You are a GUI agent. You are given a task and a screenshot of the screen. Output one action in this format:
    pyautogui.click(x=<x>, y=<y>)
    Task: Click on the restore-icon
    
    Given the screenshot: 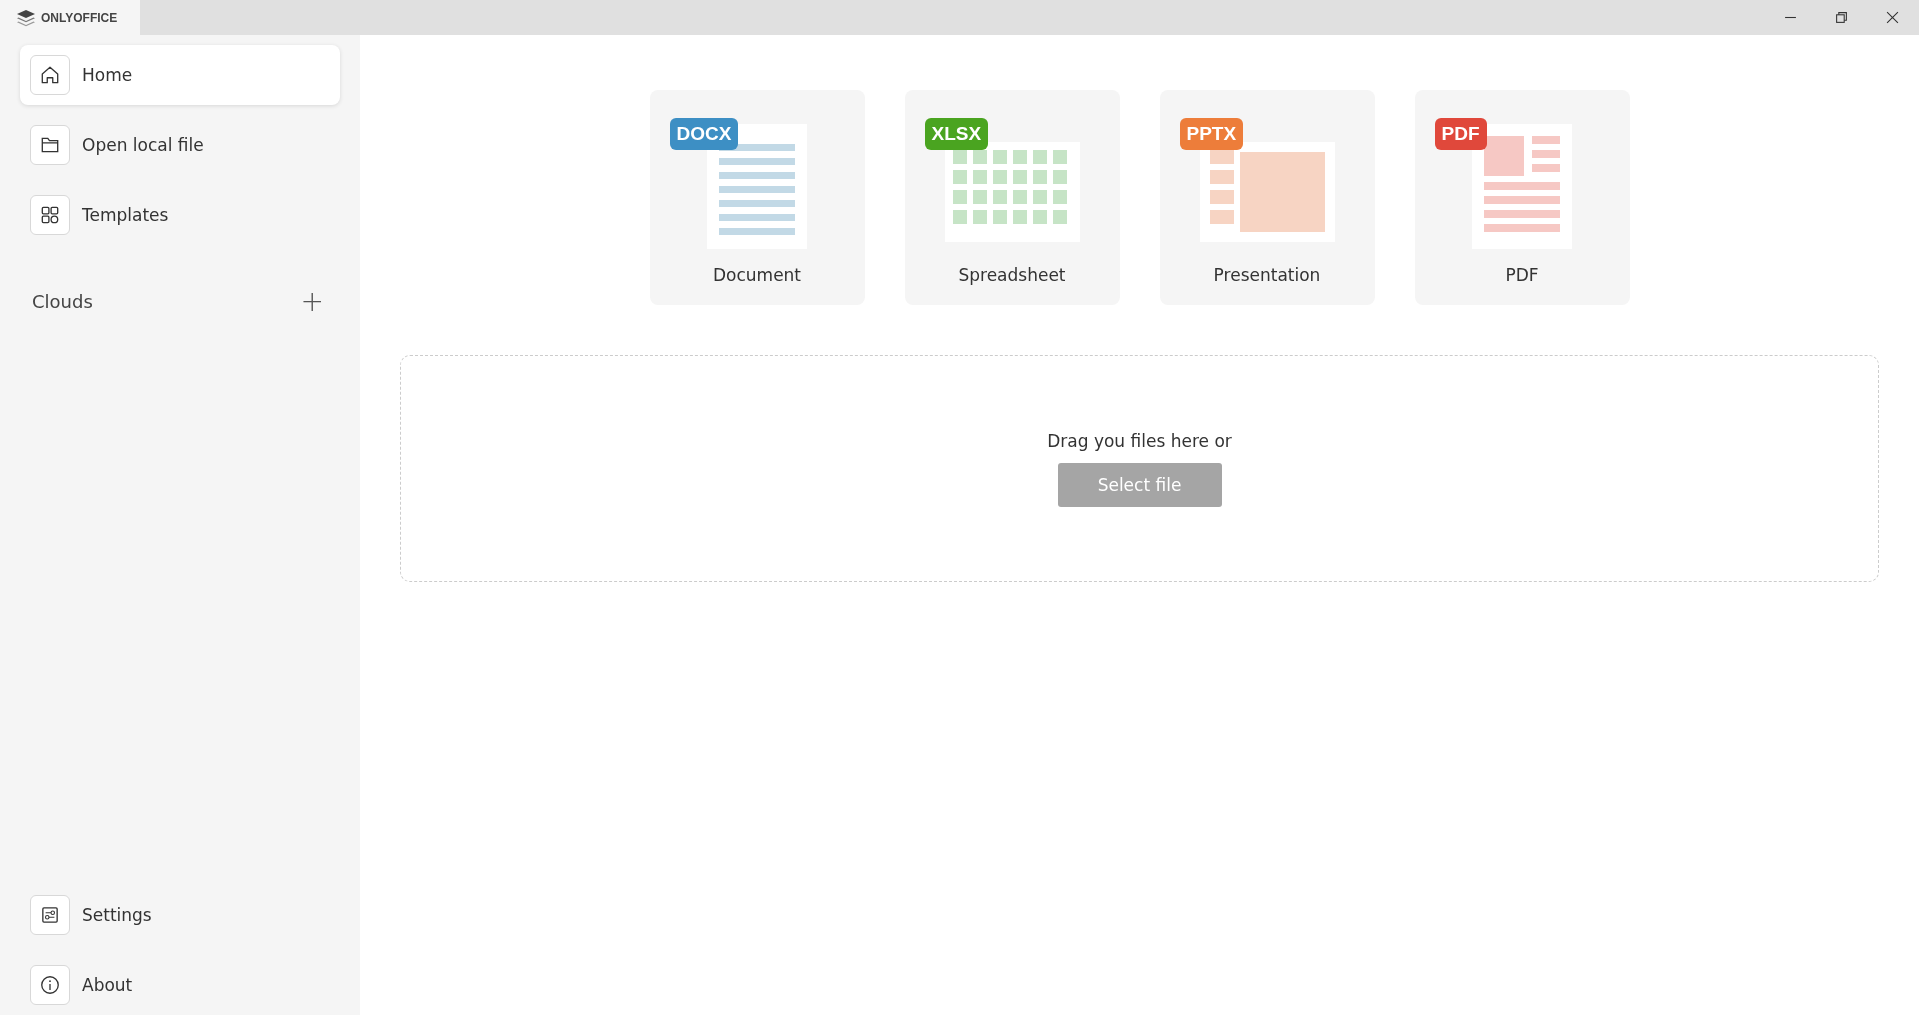 What is the action you would take?
    pyautogui.click(x=1841, y=17)
    